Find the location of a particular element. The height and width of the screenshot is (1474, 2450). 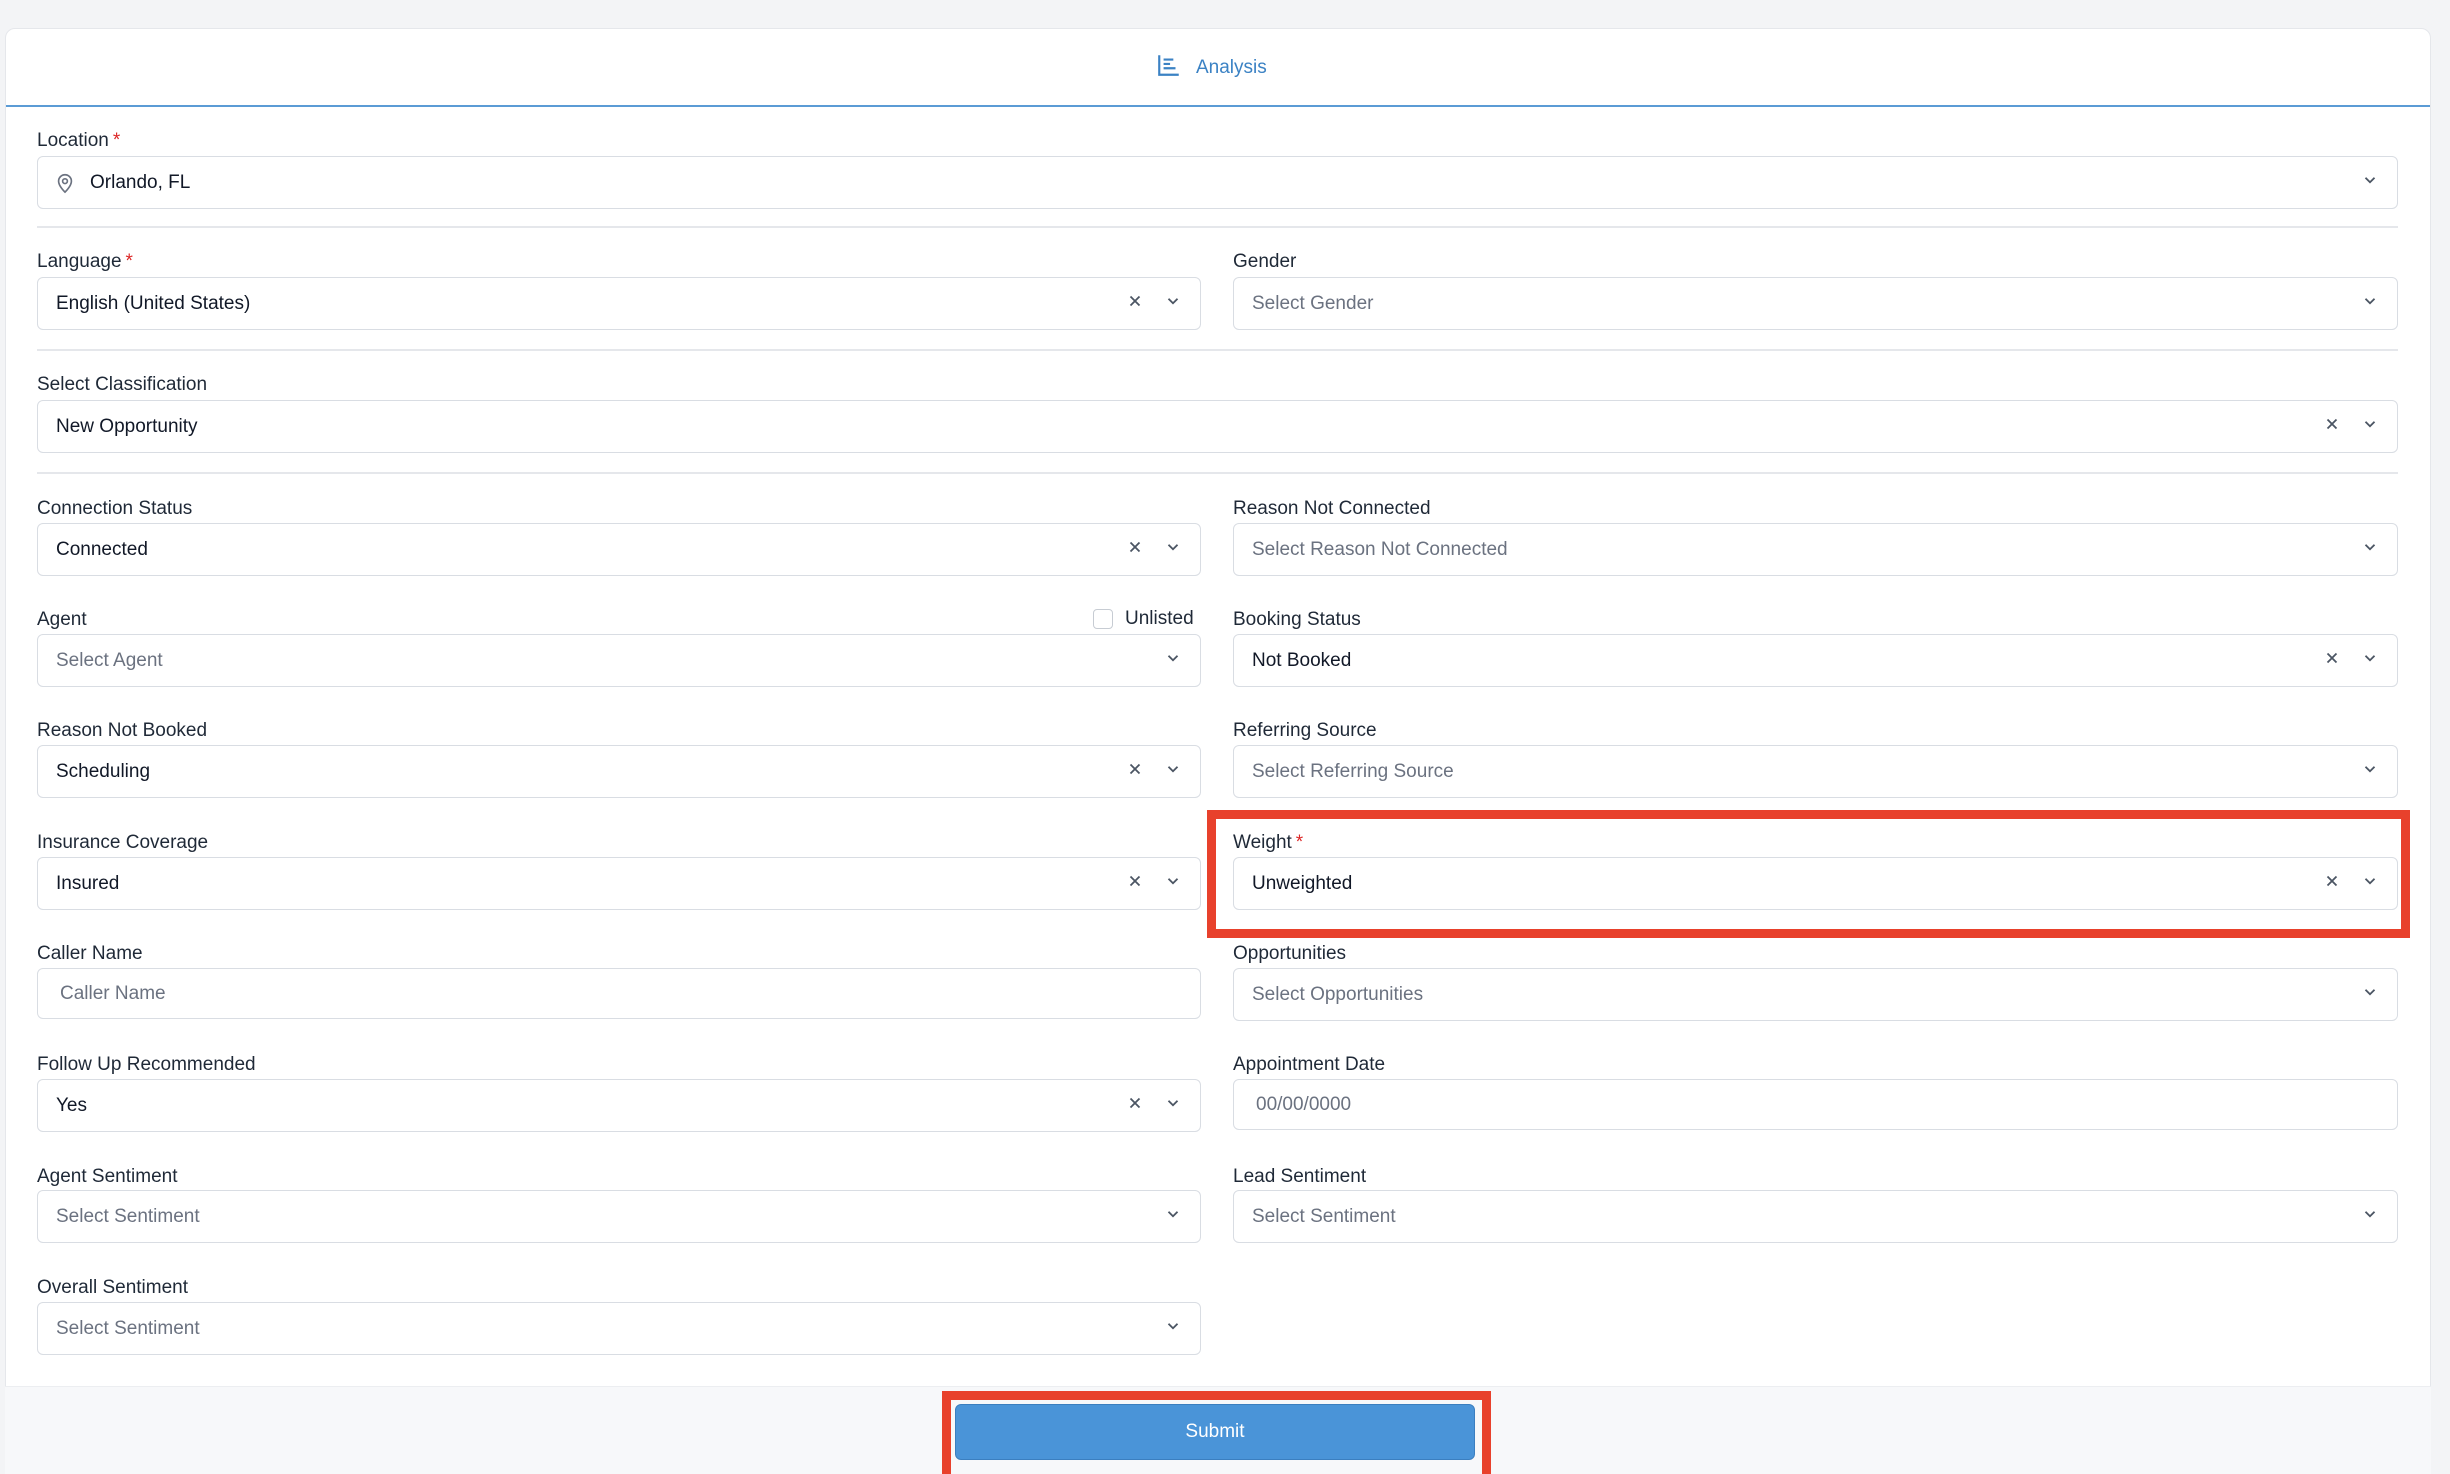

weight-label: Weight * is located at coordinates (1268, 842).